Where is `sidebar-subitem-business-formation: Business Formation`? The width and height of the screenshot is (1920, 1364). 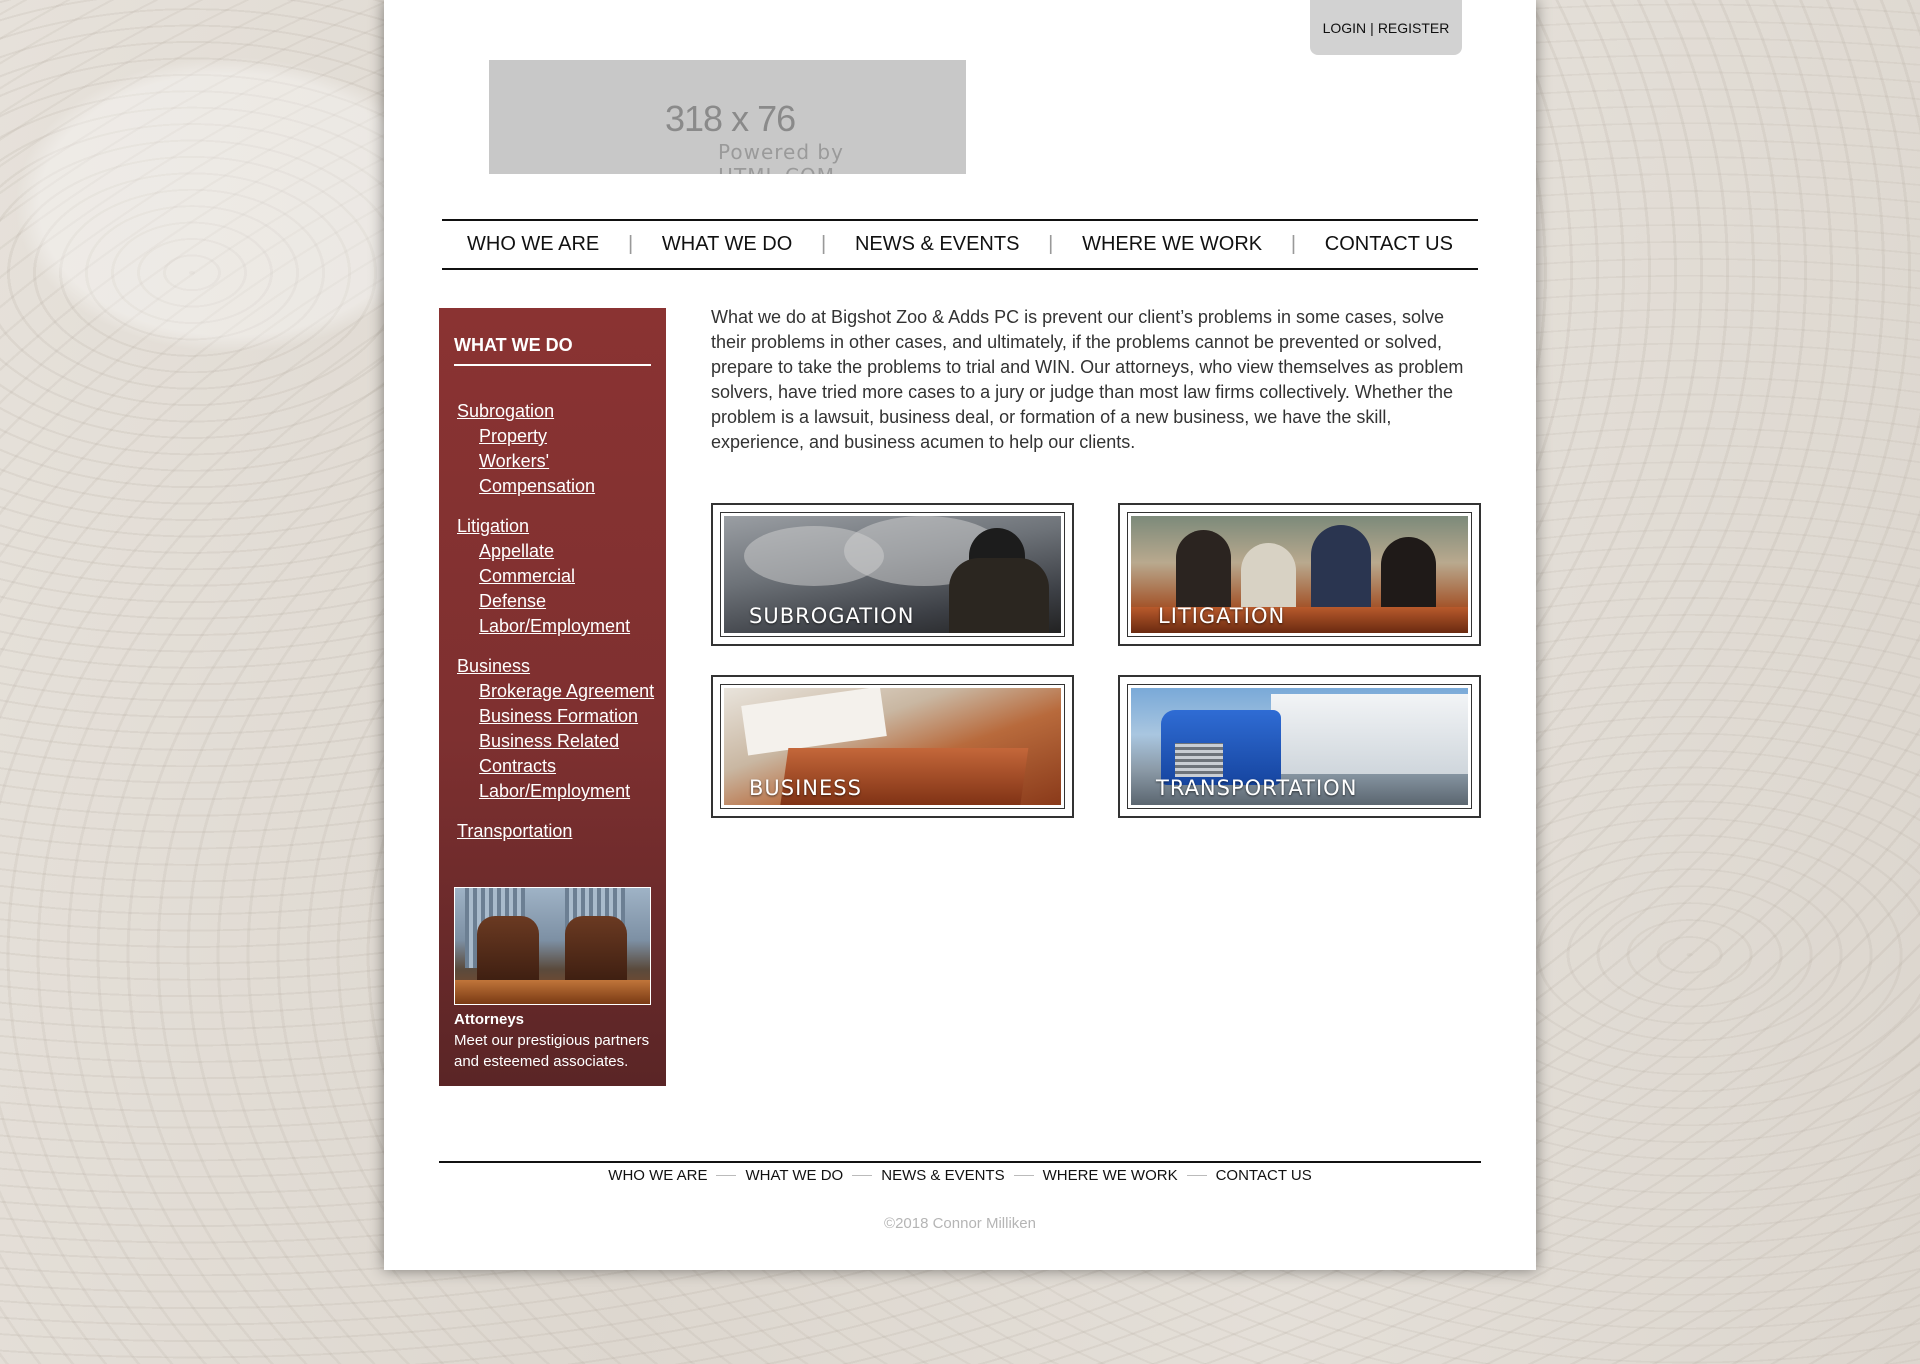
sidebar-subitem-business-formation: Business Formation is located at coordinates (557, 716).